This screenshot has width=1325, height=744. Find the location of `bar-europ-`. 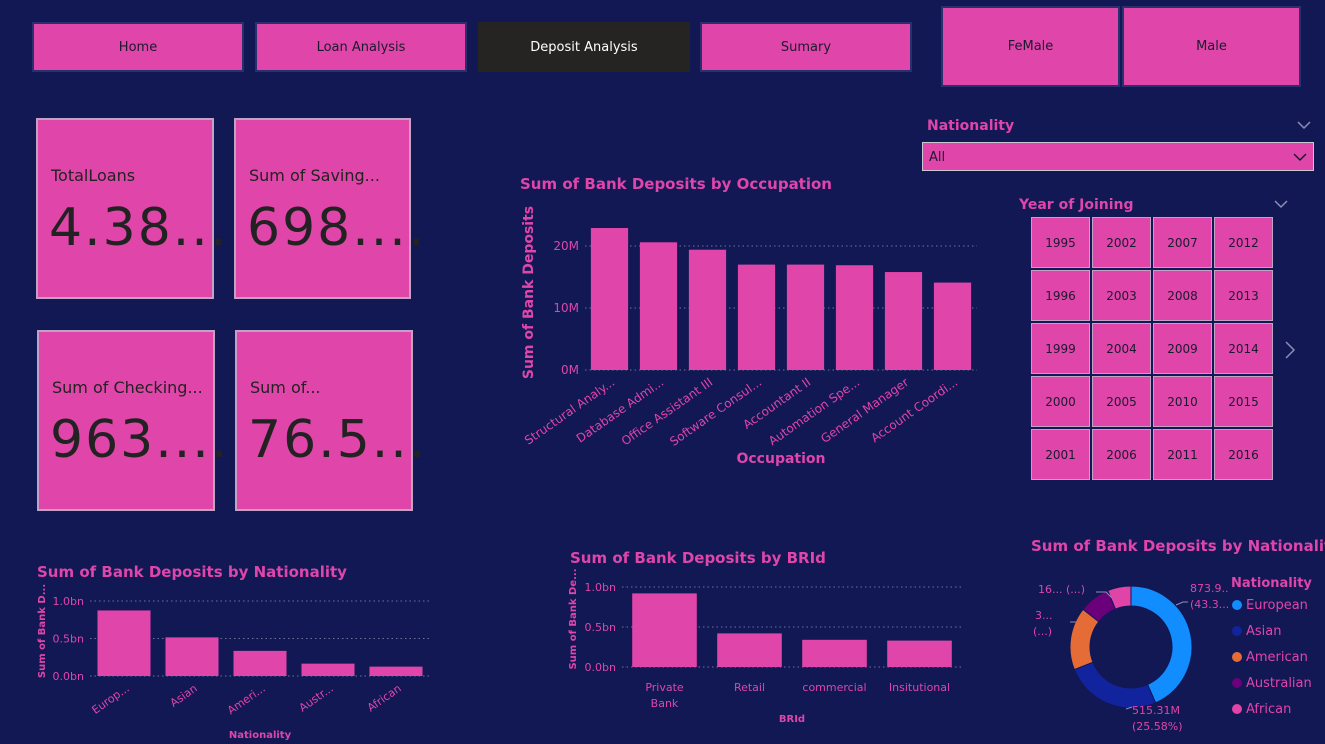

bar-europ- is located at coordinates (124, 643).